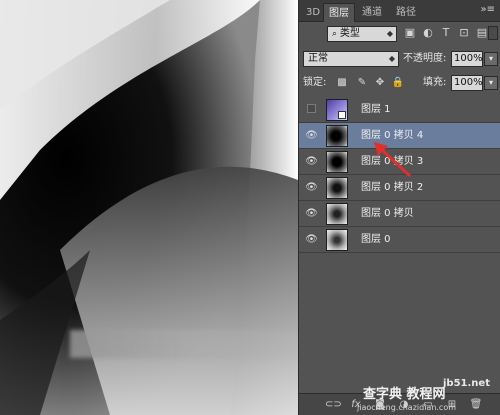  What do you see at coordinates (446, 33) in the screenshot?
I see `type-filter-icon: T` at bounding box center [446, 33].